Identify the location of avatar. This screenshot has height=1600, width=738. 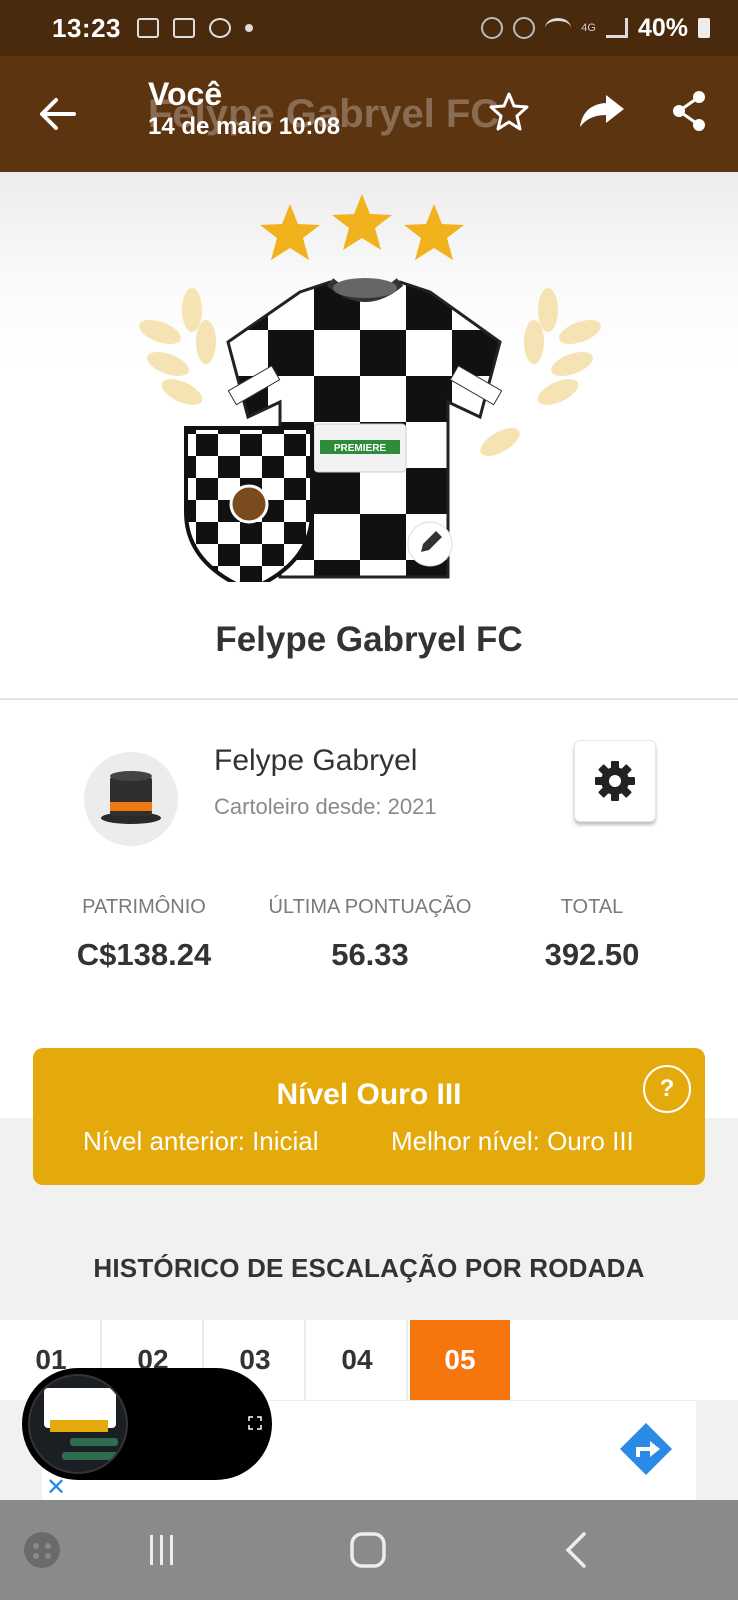
(131, 799).